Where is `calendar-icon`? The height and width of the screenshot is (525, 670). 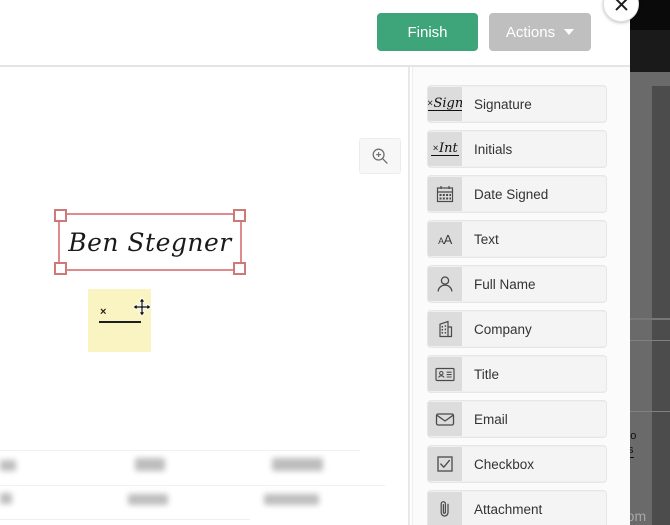
calendar-icon is located at coordinates (445, 194).